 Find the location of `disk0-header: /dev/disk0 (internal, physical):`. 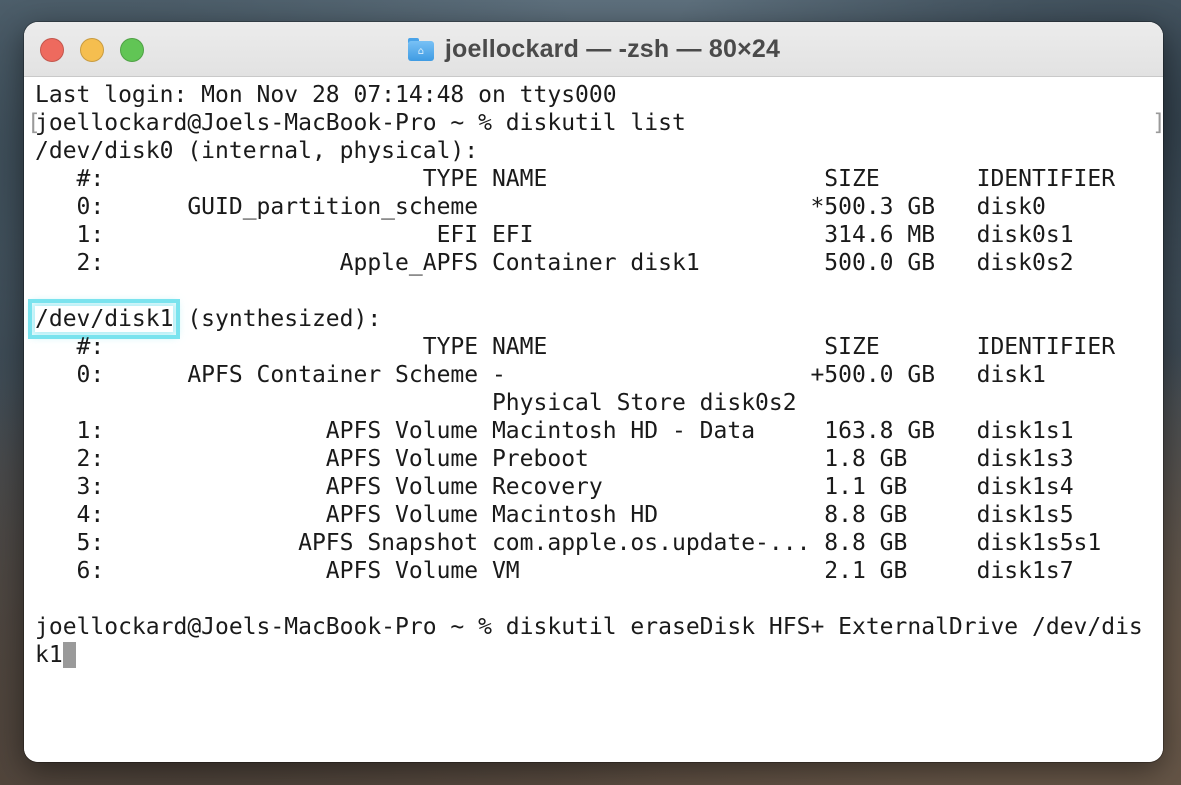

disk0-header: /dev/disk0 (internal, physical): is located at coordinates (257, 151).